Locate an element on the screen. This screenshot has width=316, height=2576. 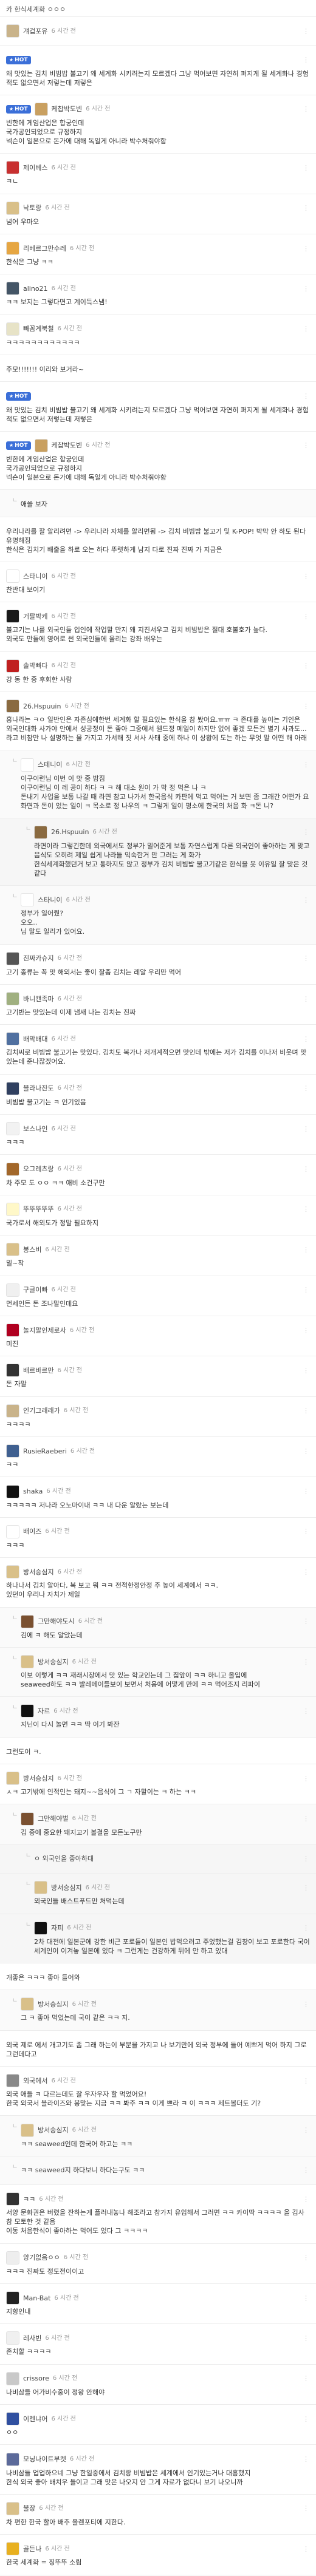
comment-author: 빼꼼계북철 is located at coordinates (38, 328).